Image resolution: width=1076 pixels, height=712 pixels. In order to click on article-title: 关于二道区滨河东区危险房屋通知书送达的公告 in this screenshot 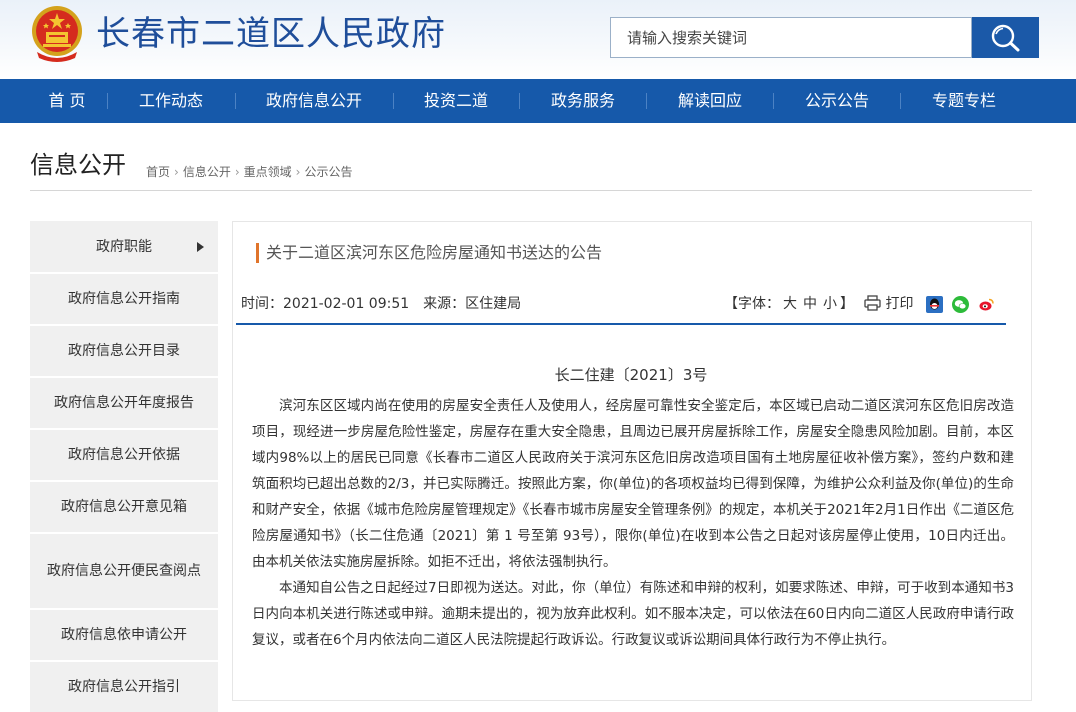, I will do `click(434, 252)`.